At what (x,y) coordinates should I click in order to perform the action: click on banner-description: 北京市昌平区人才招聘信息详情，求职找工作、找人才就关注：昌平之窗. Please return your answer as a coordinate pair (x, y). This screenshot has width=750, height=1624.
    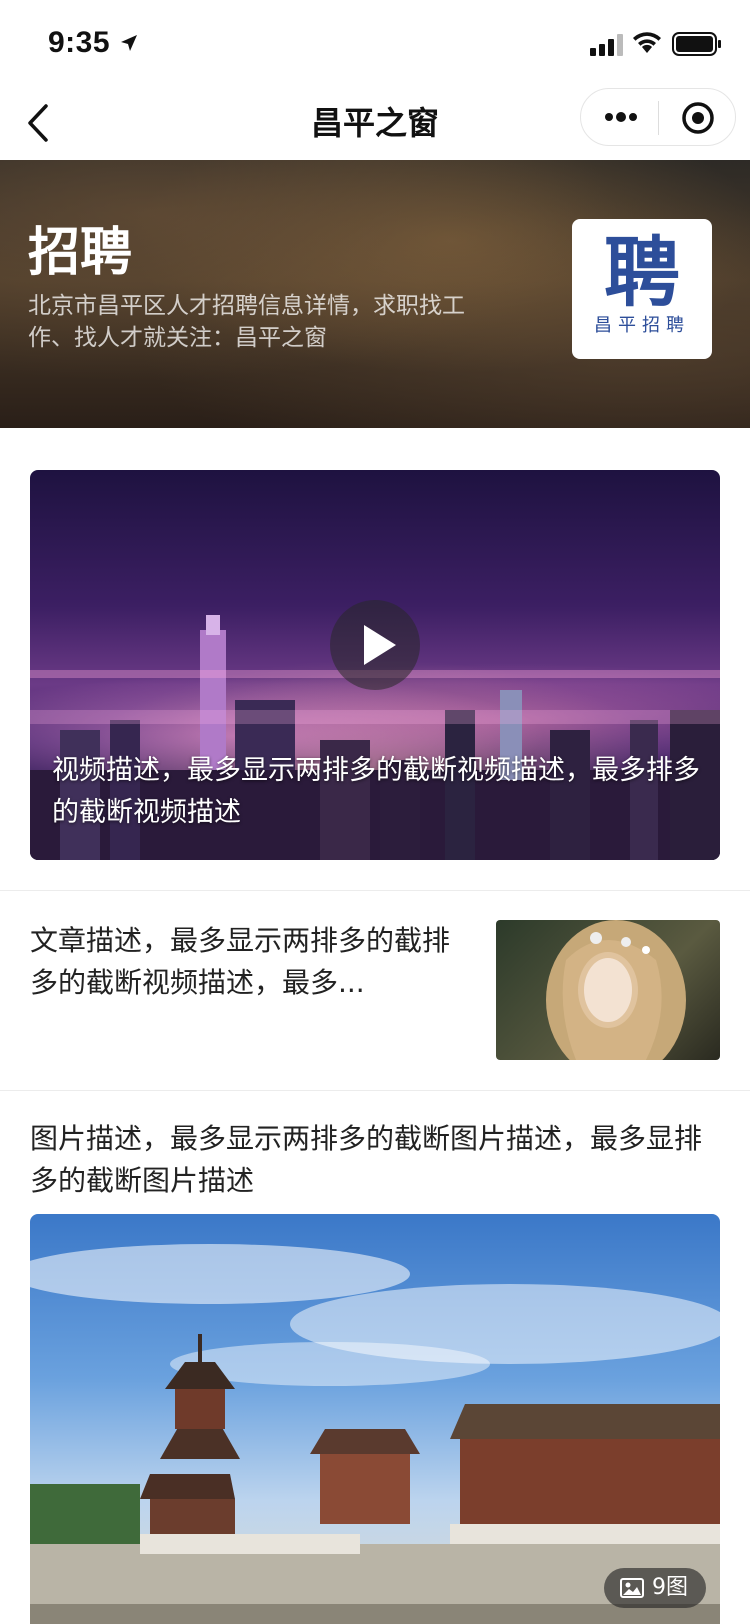
    Looking at the image, I should click on (246, 322).